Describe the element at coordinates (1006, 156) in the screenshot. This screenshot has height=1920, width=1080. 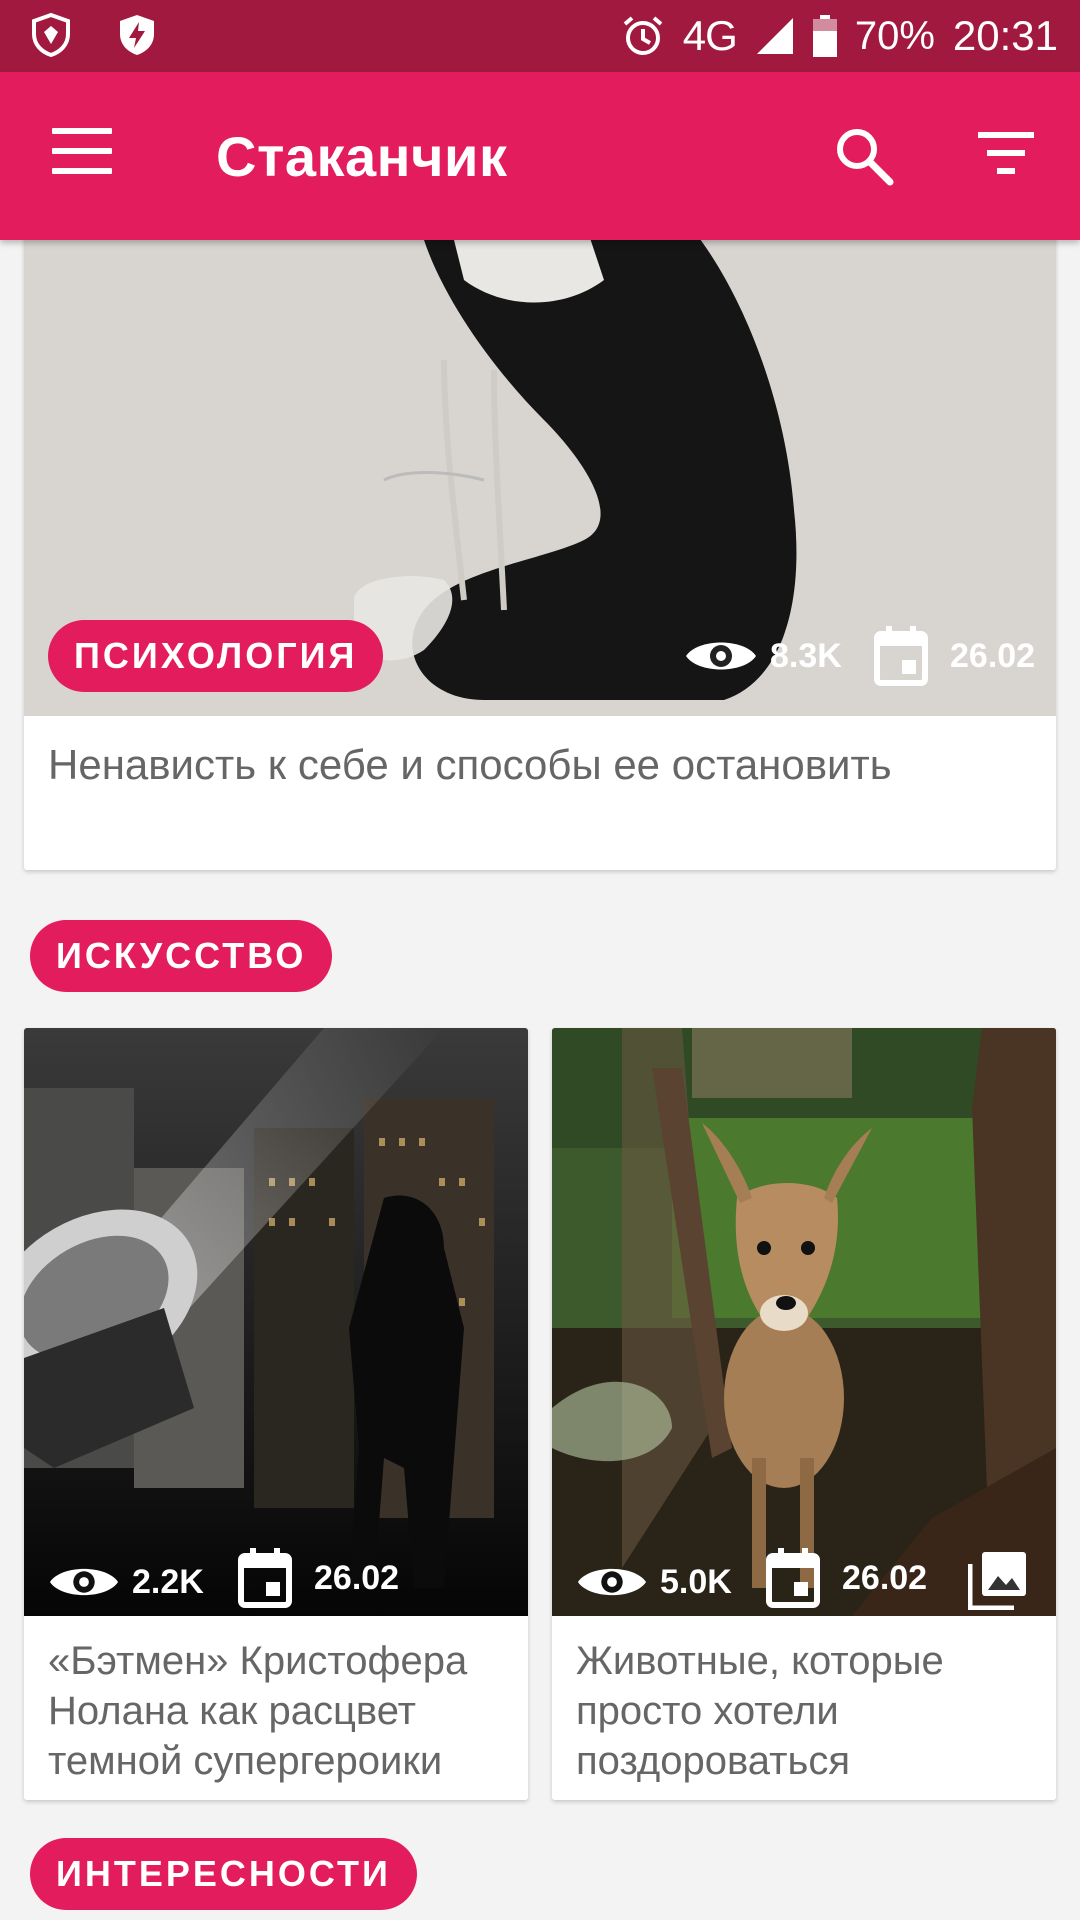
I see `filter-icon` at that location.